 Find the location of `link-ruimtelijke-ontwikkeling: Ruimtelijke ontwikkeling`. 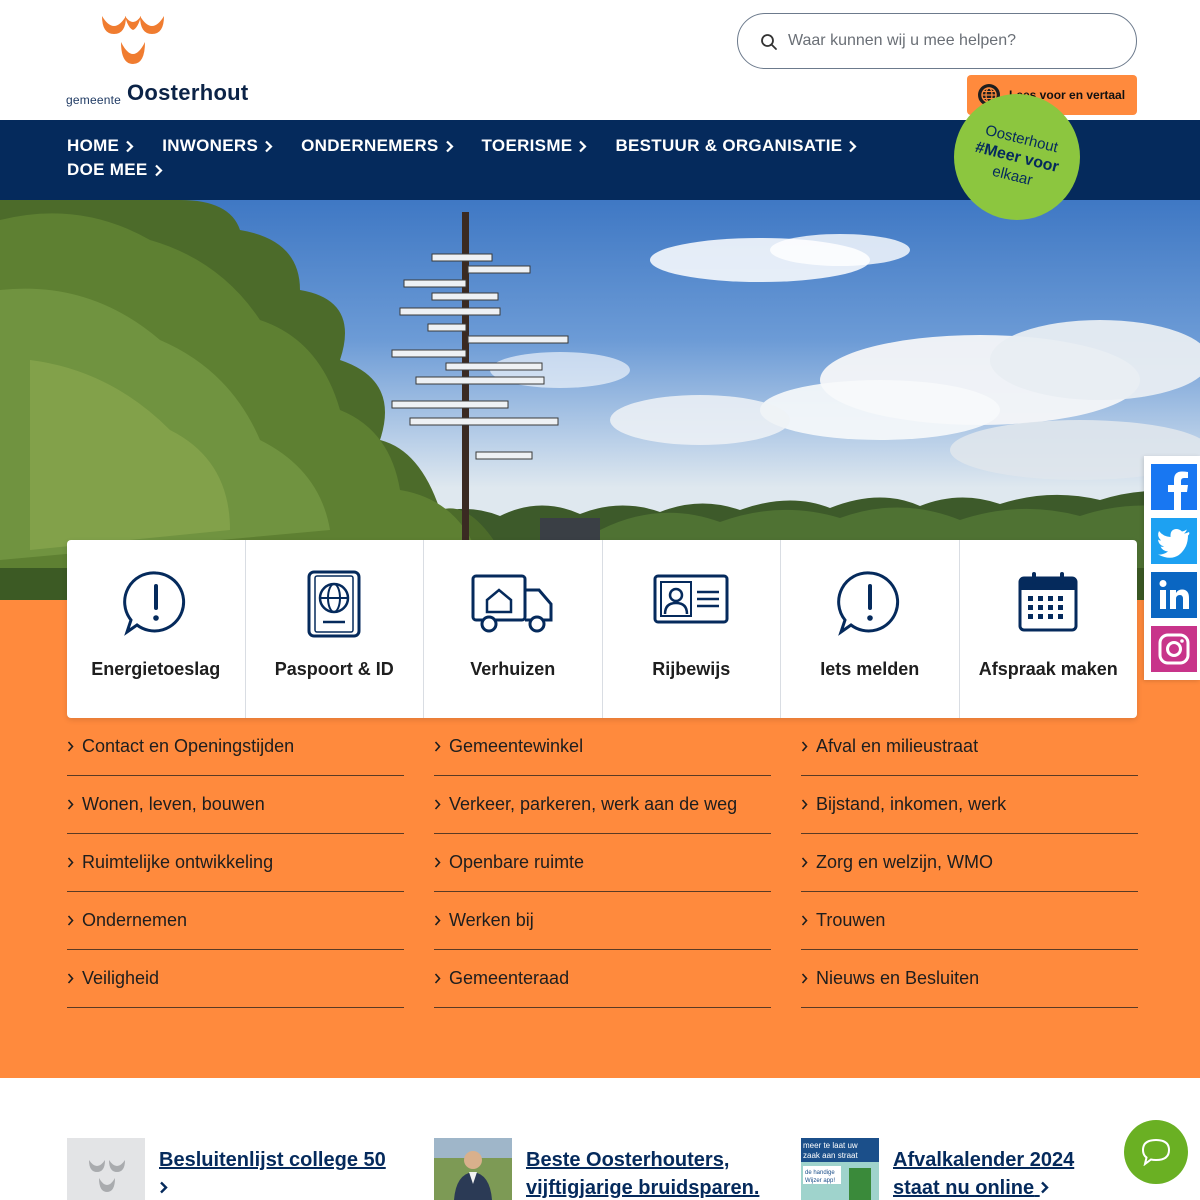

link-ruimtelijke-ontwikkeling: Ruimtelijke ontwikkeling is located at coordinates (235, 863).